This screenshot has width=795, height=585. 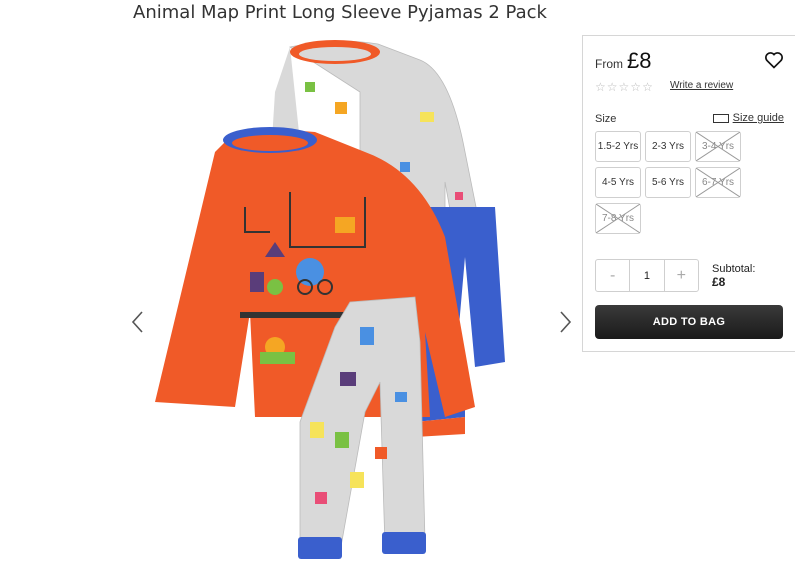 I want to click on quantity-input: 1, so click(x=647, y=275).